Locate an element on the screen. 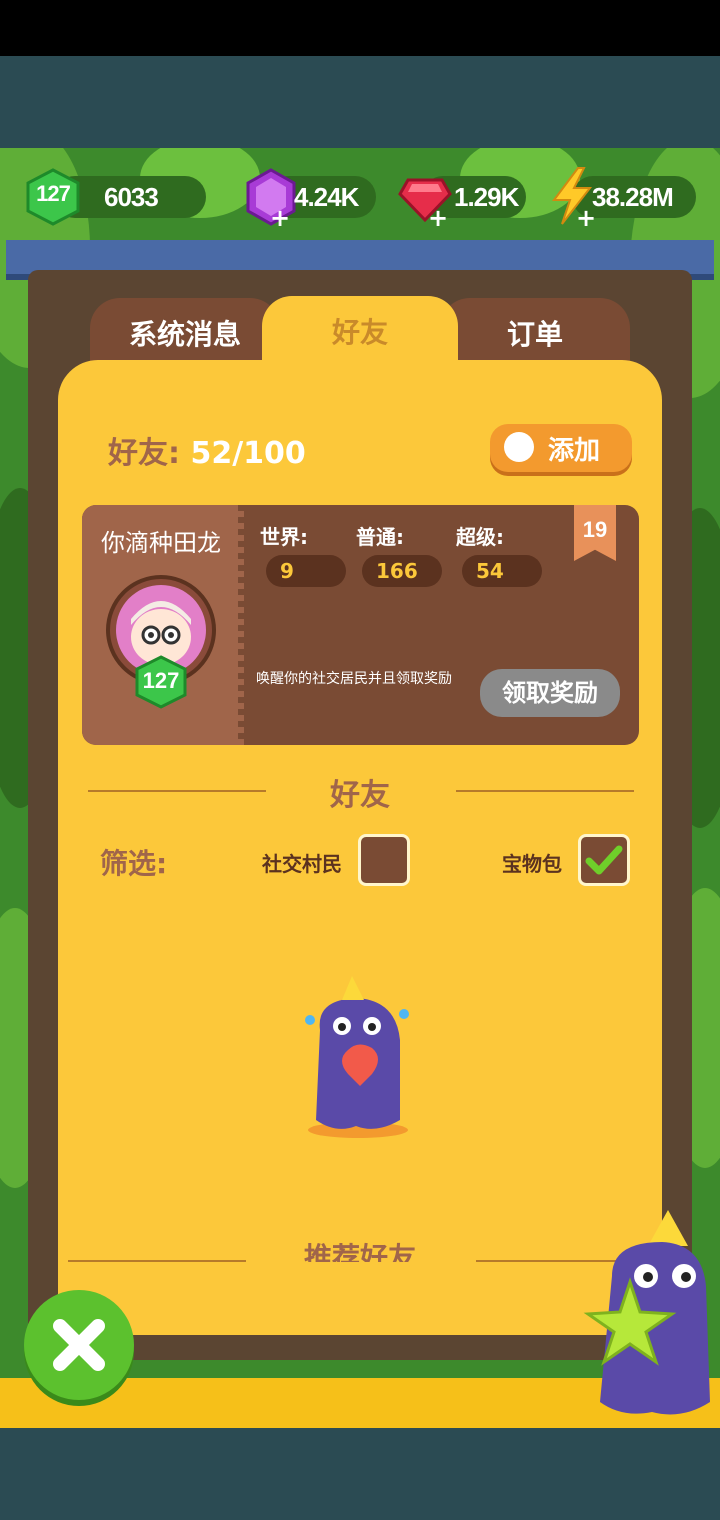 This screenshot has height=1520, width=720. close-icon is located at coordinates (79, 1345).